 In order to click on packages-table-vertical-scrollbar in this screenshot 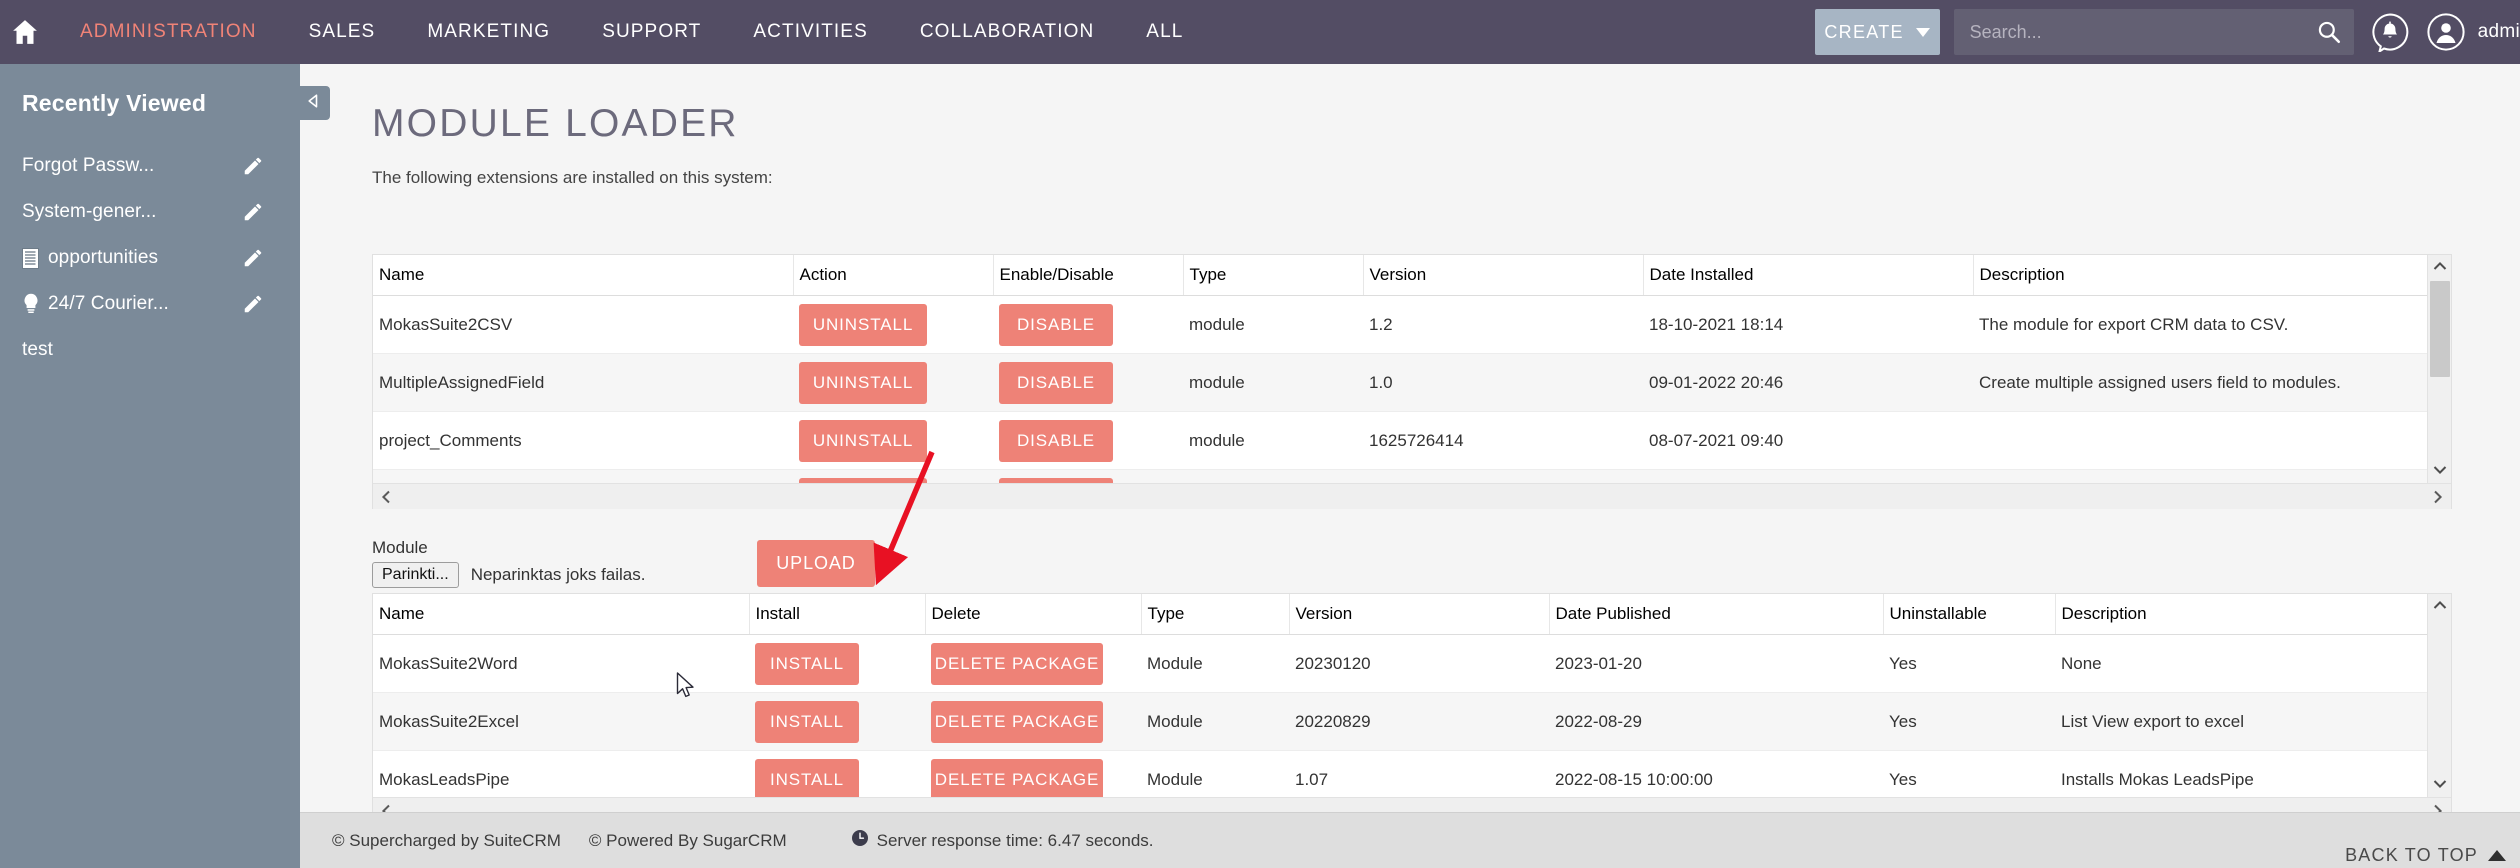, I will do `click(2439, 695)`.